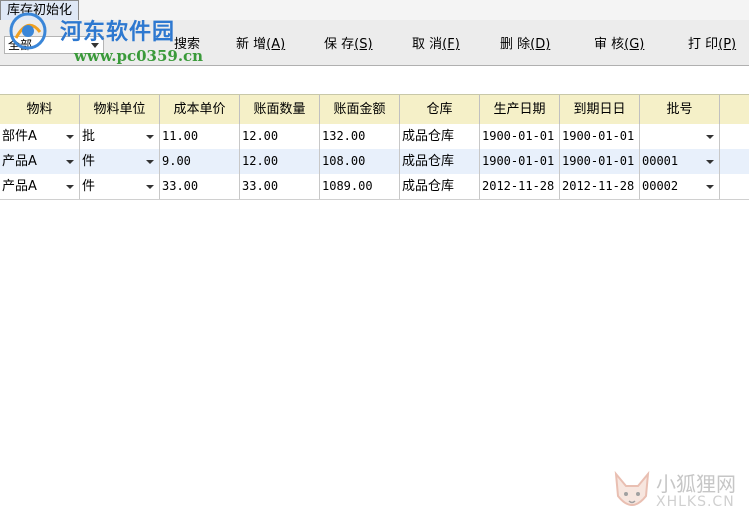  What do you see at coordinates (139, 56) in the screenshot?
I see `watermark-url: www.pc0359.cn` at bounding box center [139, 56].